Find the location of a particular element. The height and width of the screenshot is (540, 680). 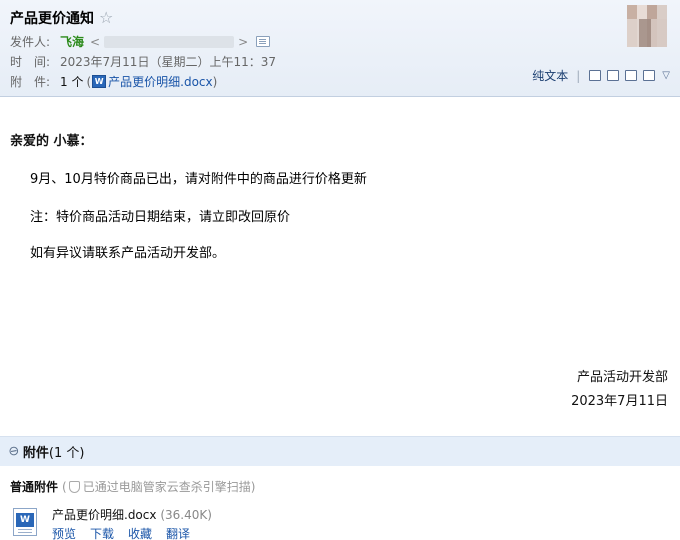

sender-row: 发件人: 飞海 < > is located at coordinates (140, 41).